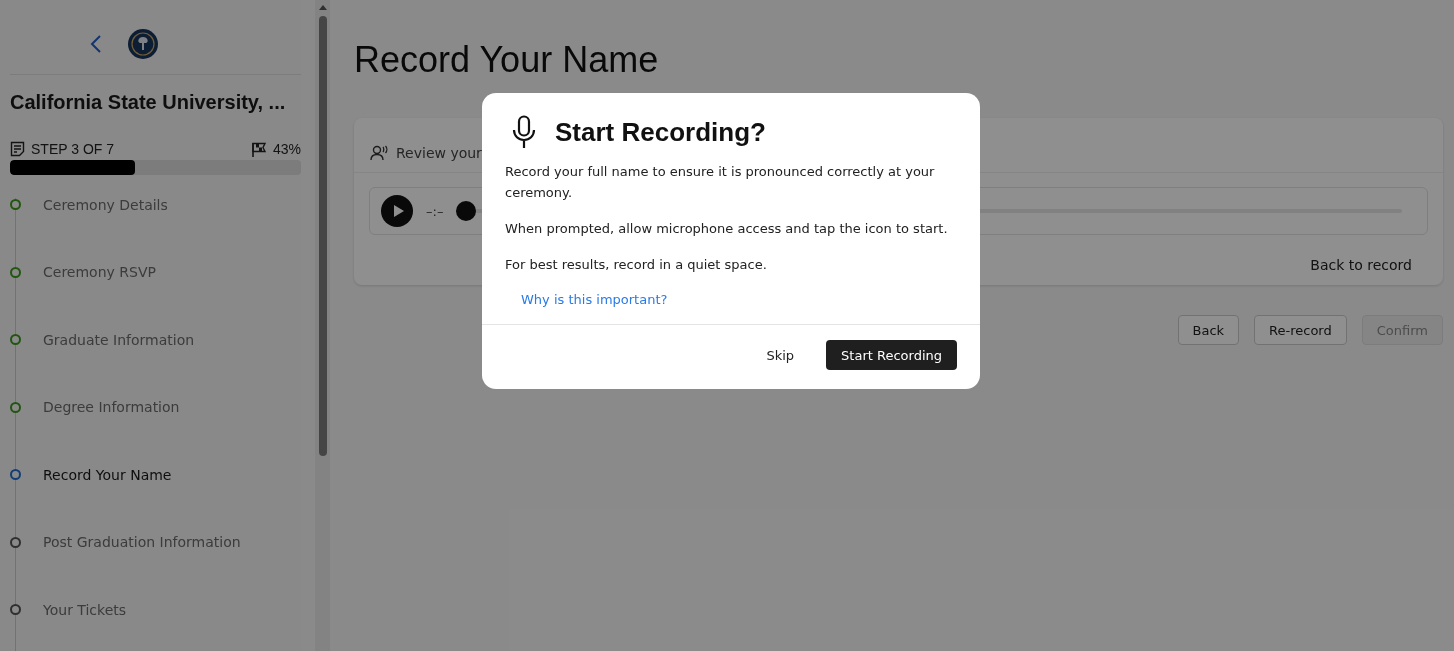  I want to click on step-link: Ceremony RSVP, so click(99, 272).